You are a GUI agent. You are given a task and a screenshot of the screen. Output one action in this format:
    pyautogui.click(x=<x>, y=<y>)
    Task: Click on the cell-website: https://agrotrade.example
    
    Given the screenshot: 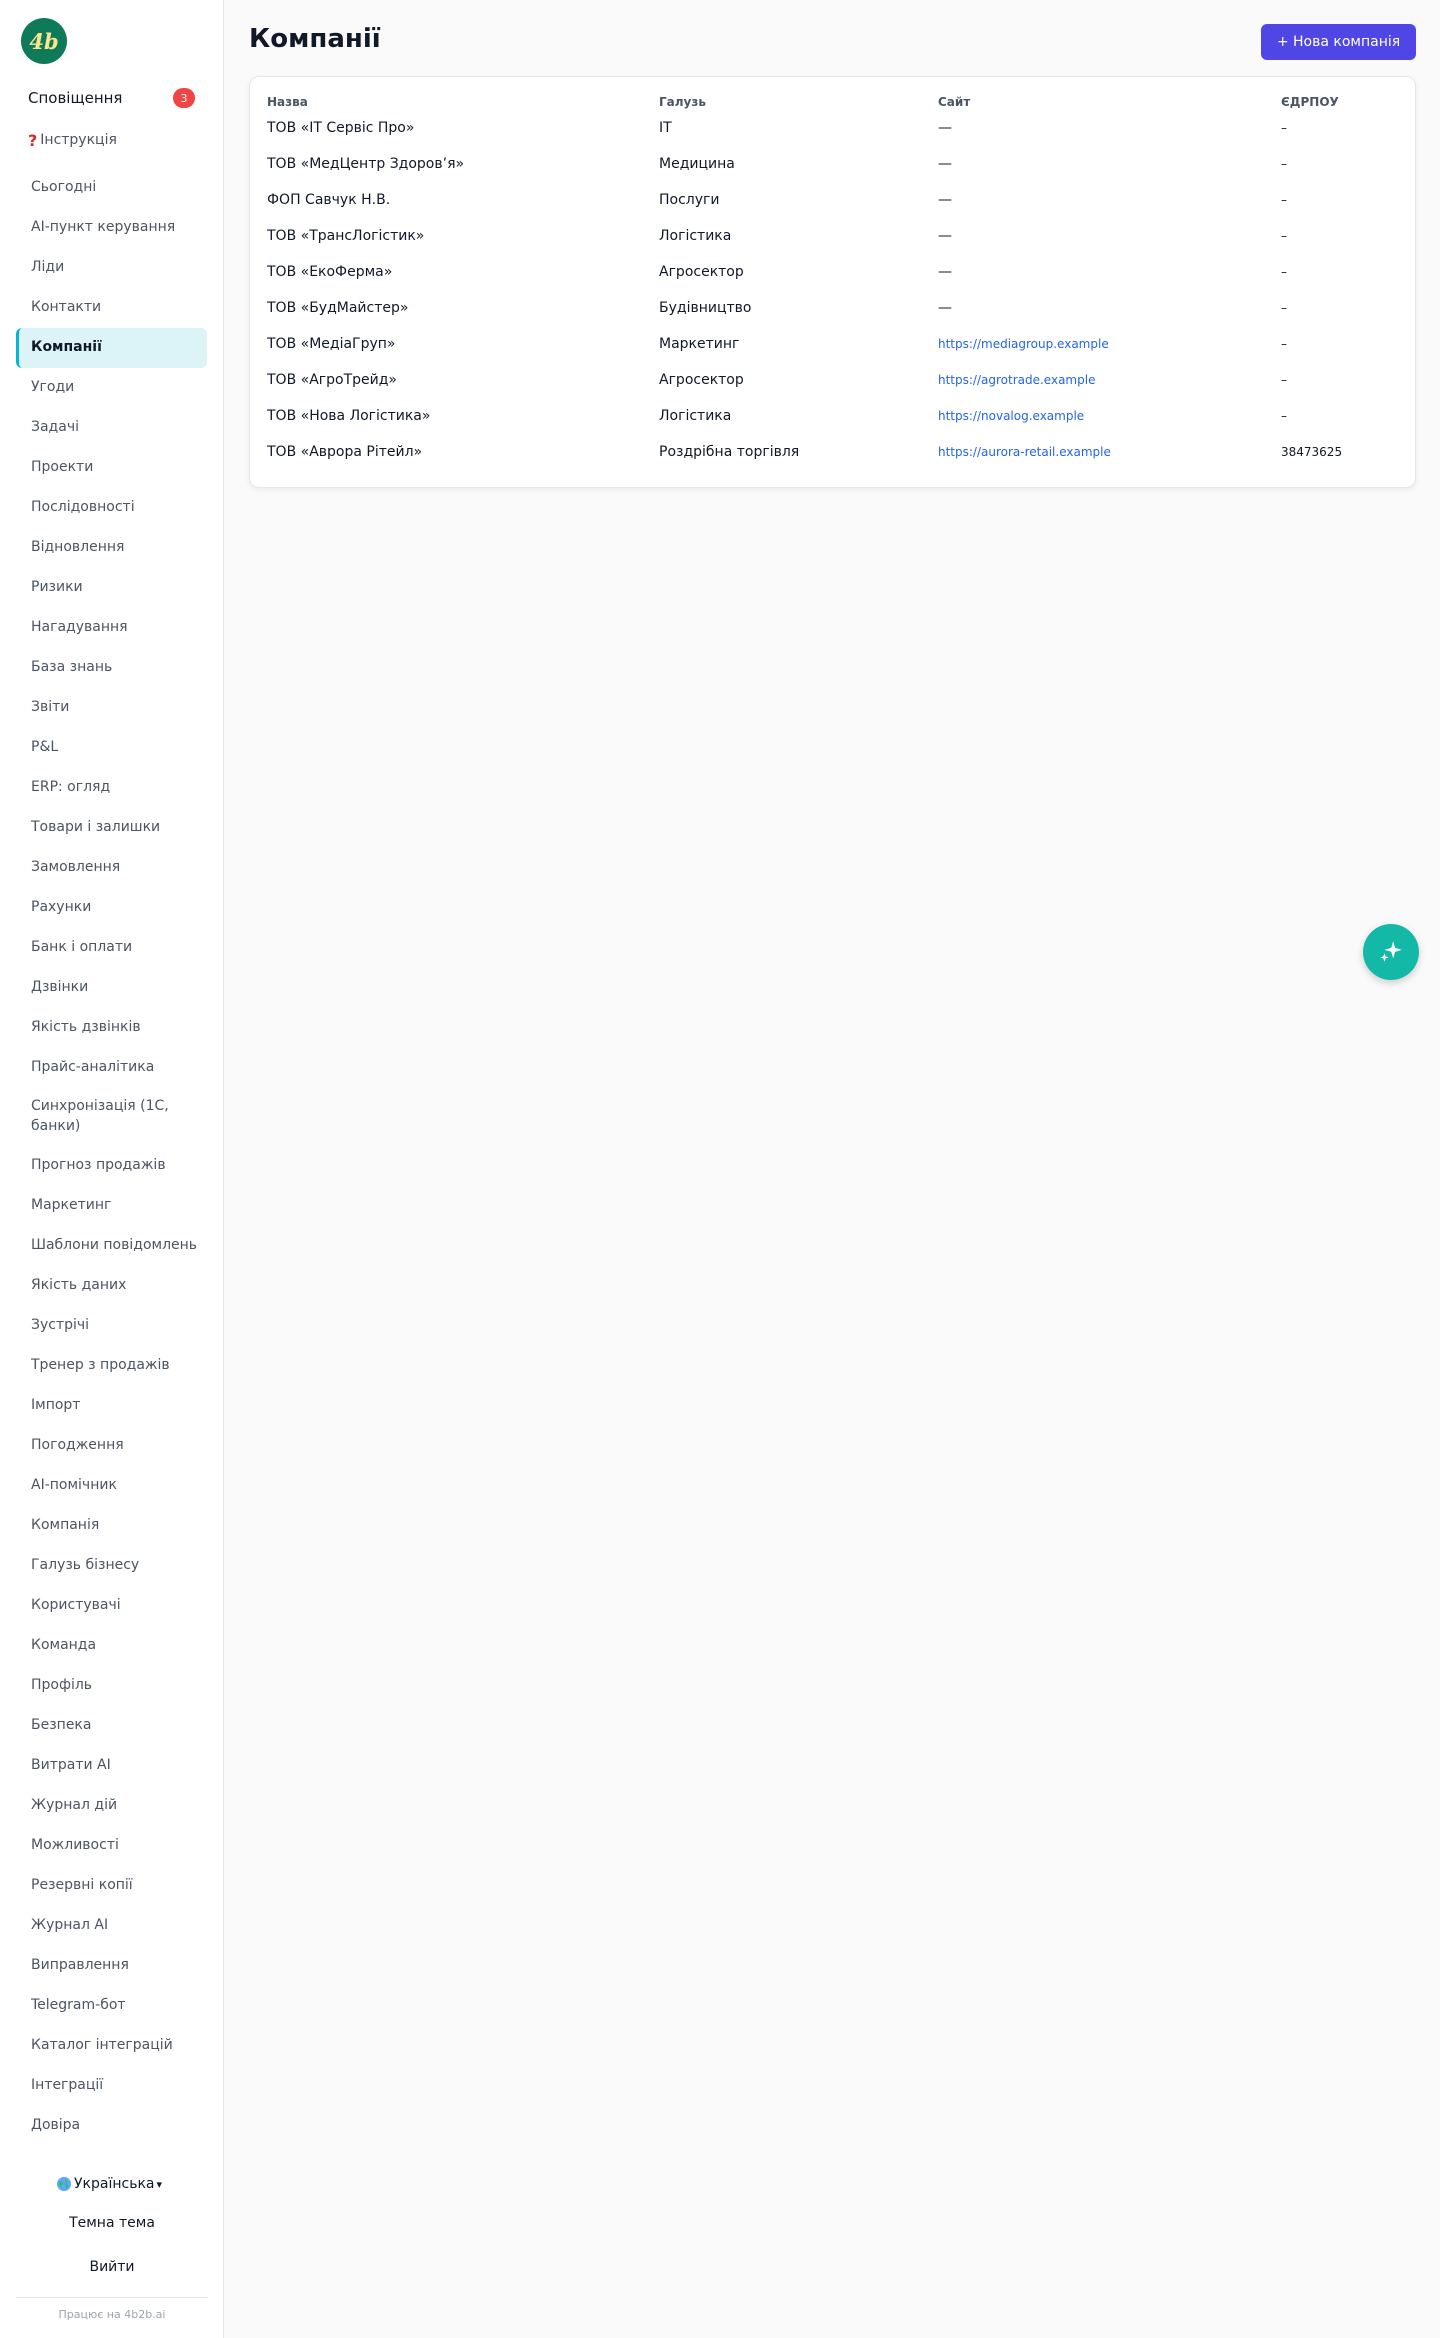 What is the action you would take?
    pyautogui.click(x=1016, y=380)
    